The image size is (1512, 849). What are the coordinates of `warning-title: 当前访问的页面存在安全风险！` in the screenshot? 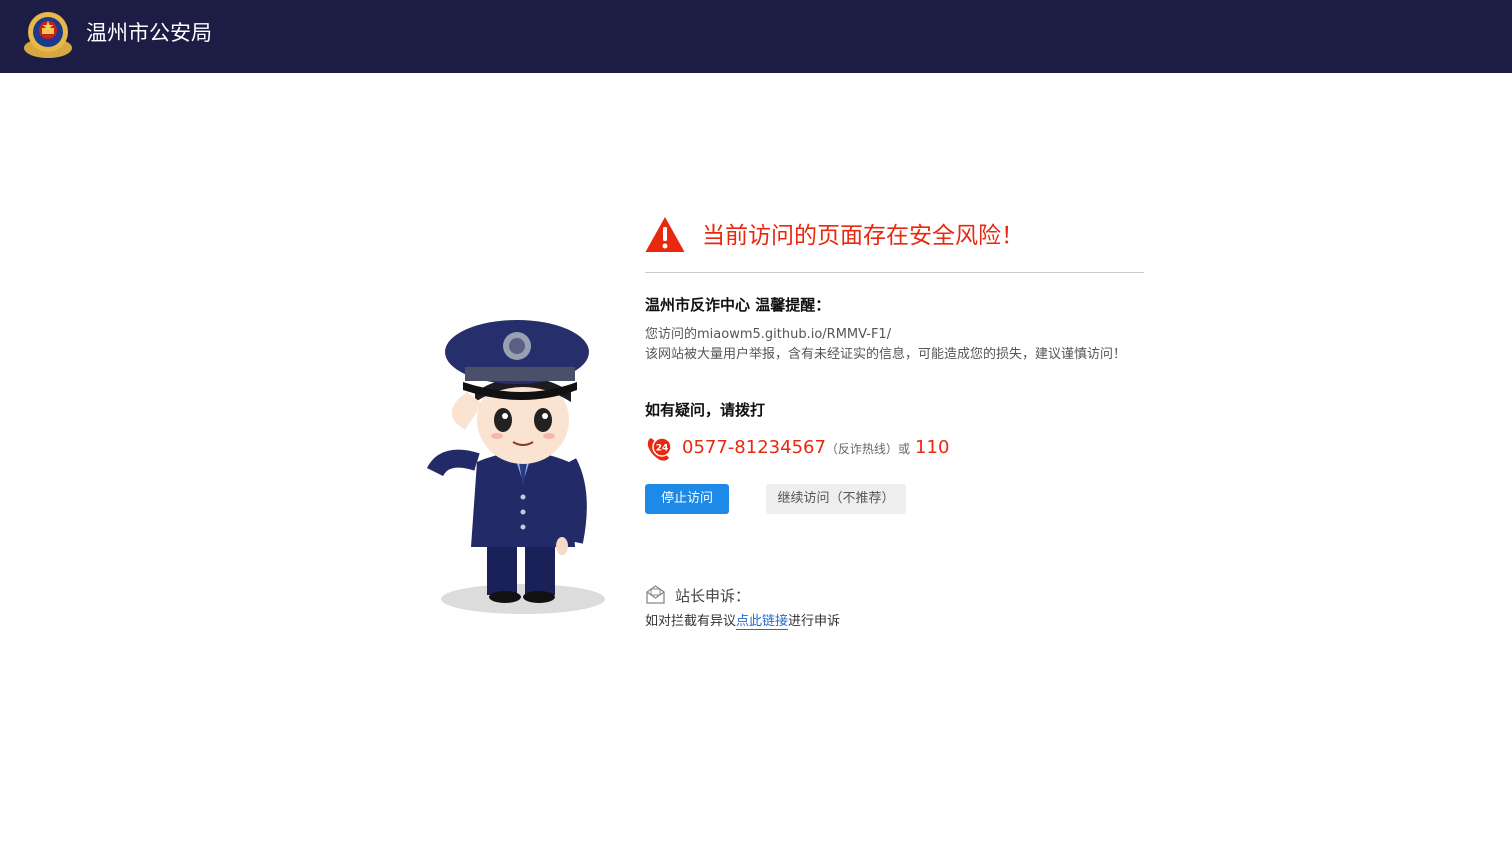 It's located at (863, 236).